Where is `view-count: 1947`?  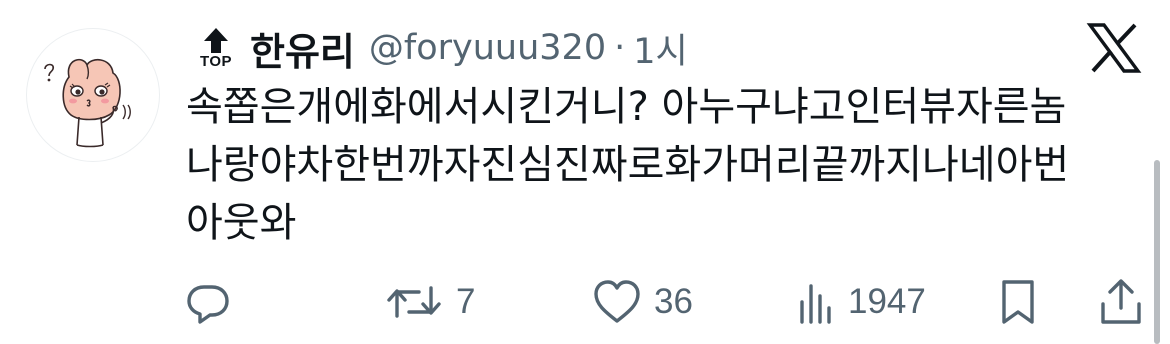
view-count: 1947 is located at coordinates (887, 301).